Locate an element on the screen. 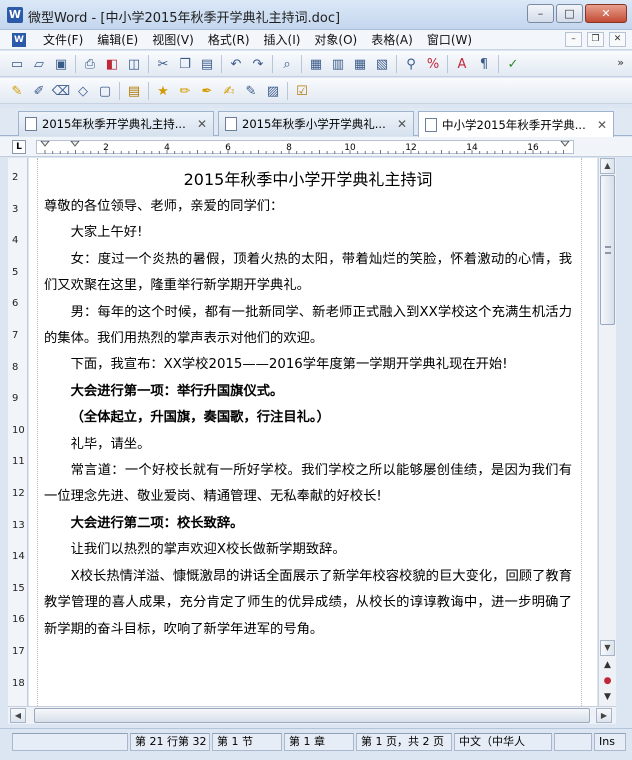 This screenshot has height=760, width=632. horizontal-scrollbar: ◀ ▶ is located at coordinates (312, 715).